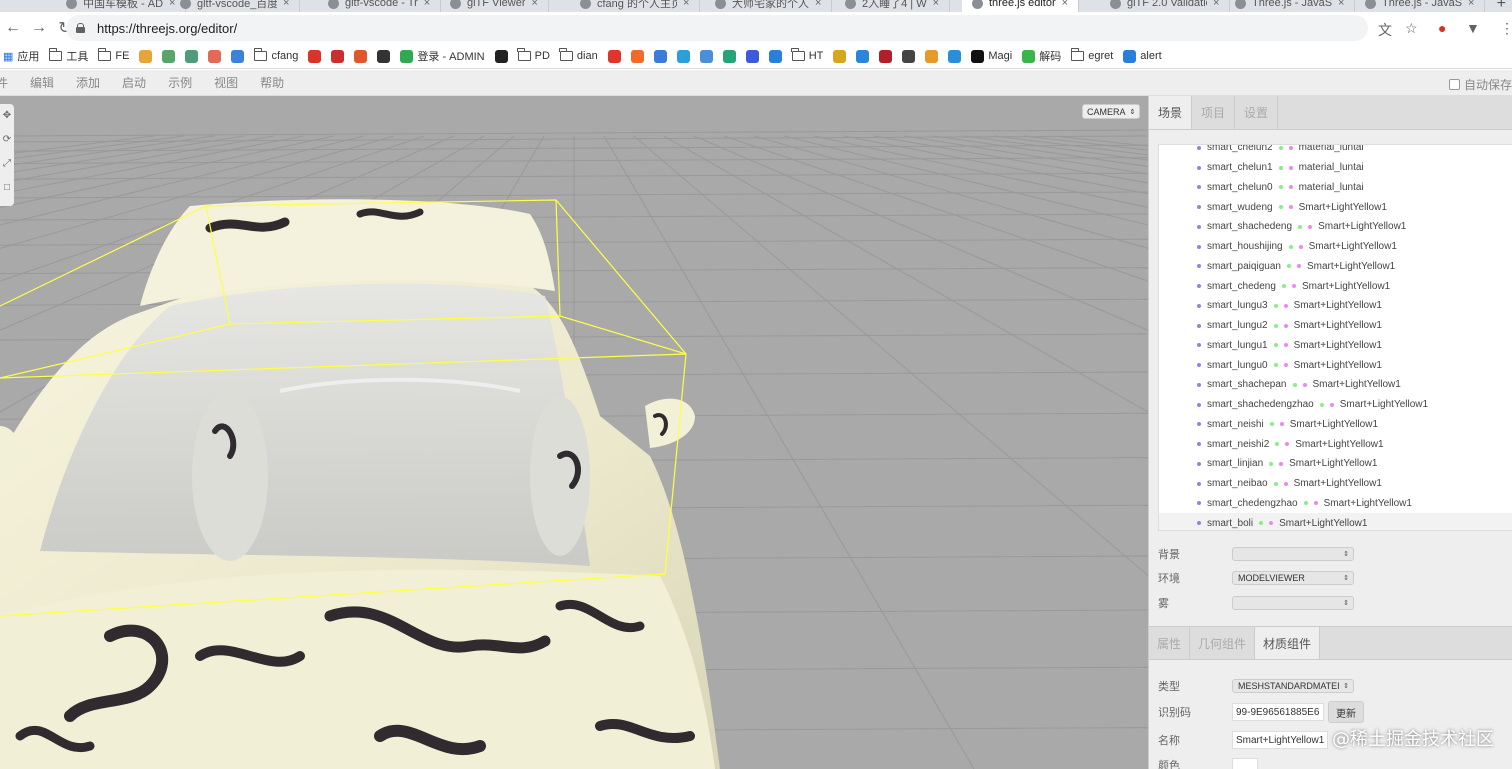  What do you see at coordinates (1214, 112) in the screenshot?
I see `sidebar-tab: 项目` at bounding box center [1214, 112].